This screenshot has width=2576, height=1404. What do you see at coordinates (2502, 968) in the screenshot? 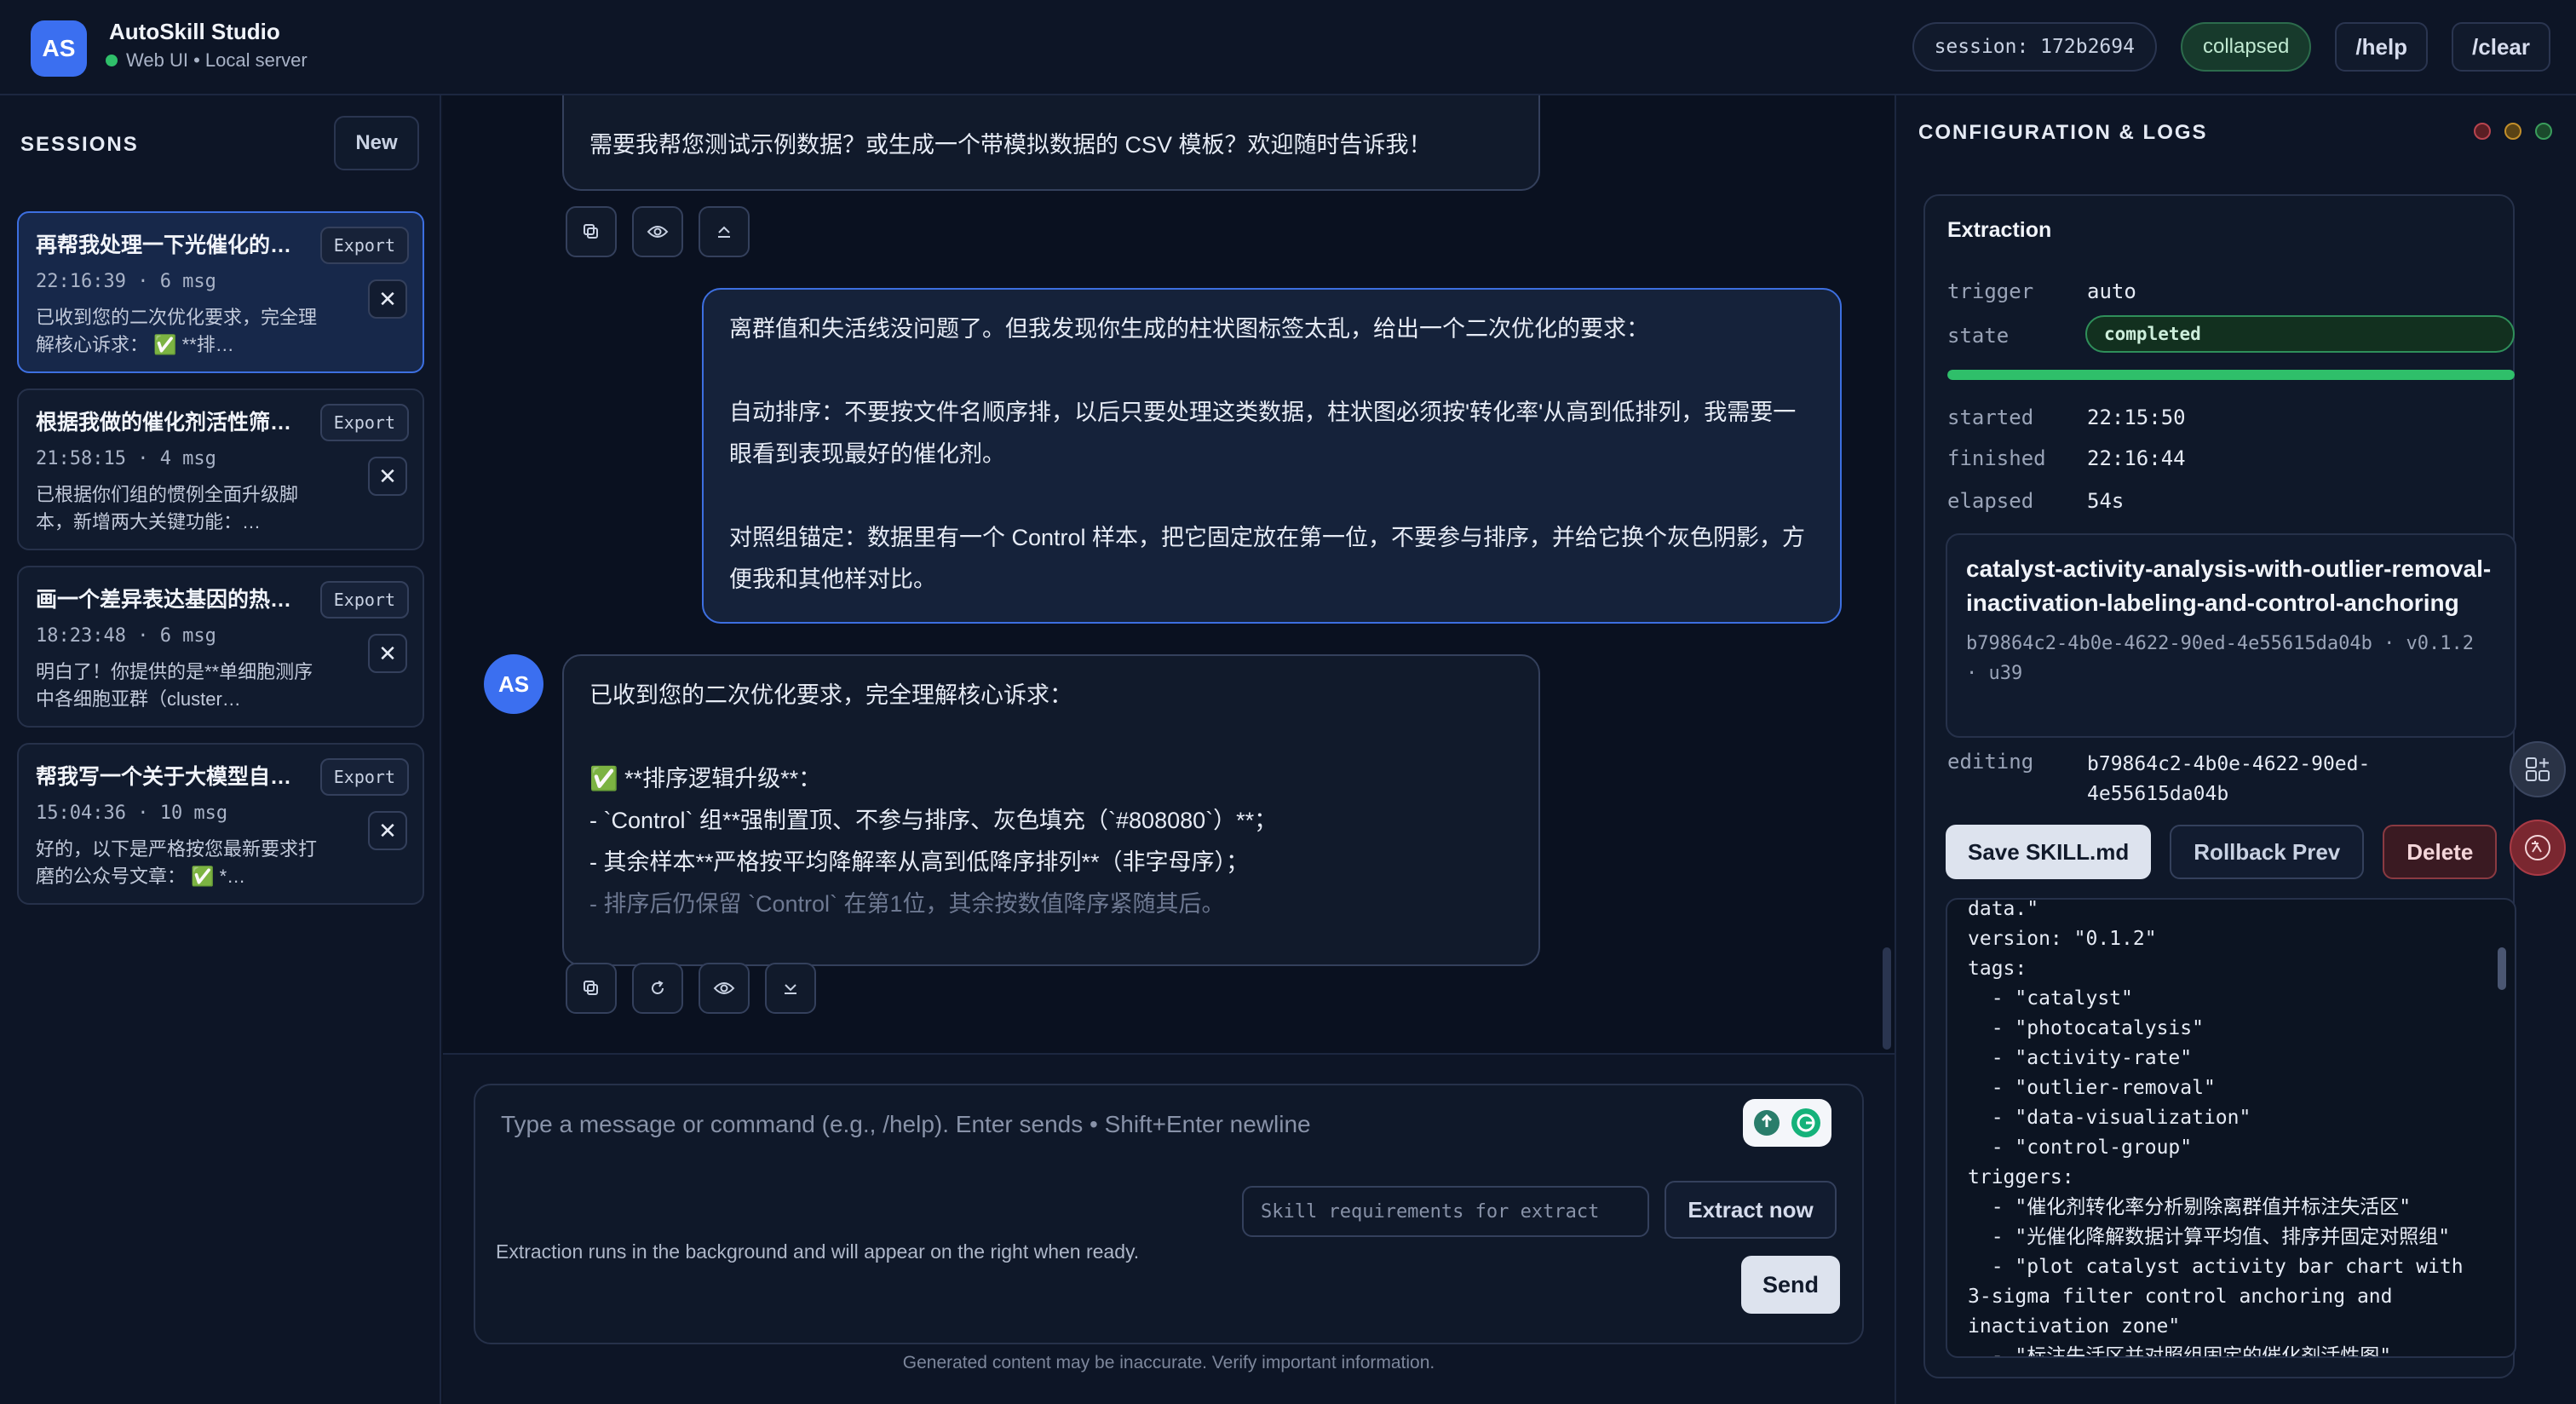
I see `editor-scrollbar` at bounding box center [2502, 968].